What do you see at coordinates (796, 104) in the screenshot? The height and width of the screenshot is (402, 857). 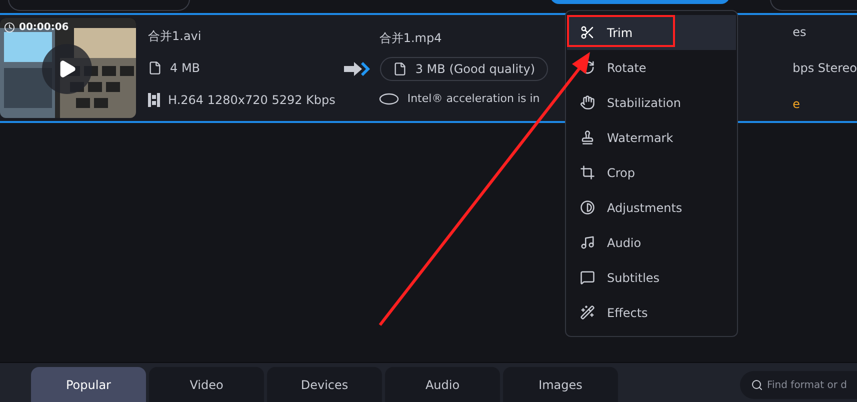 I see `warning-text: e` at bounding box center [796, 104].